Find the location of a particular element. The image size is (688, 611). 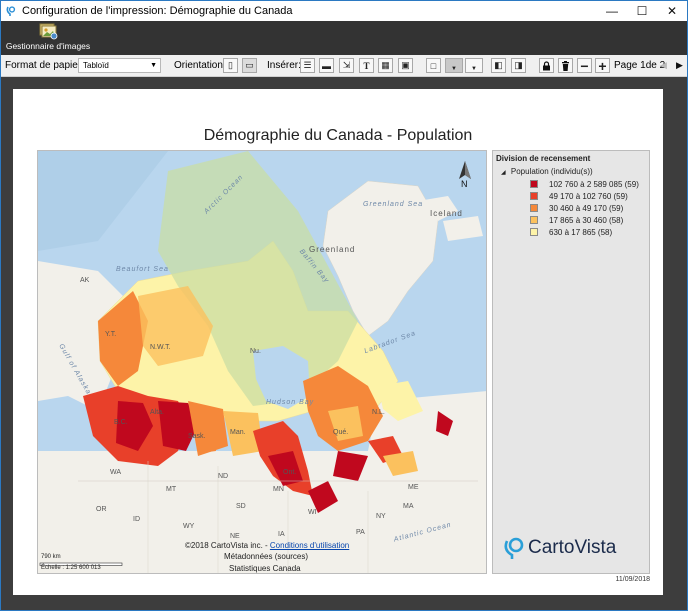

nd-label: ND is located at coordinates (223, 476).